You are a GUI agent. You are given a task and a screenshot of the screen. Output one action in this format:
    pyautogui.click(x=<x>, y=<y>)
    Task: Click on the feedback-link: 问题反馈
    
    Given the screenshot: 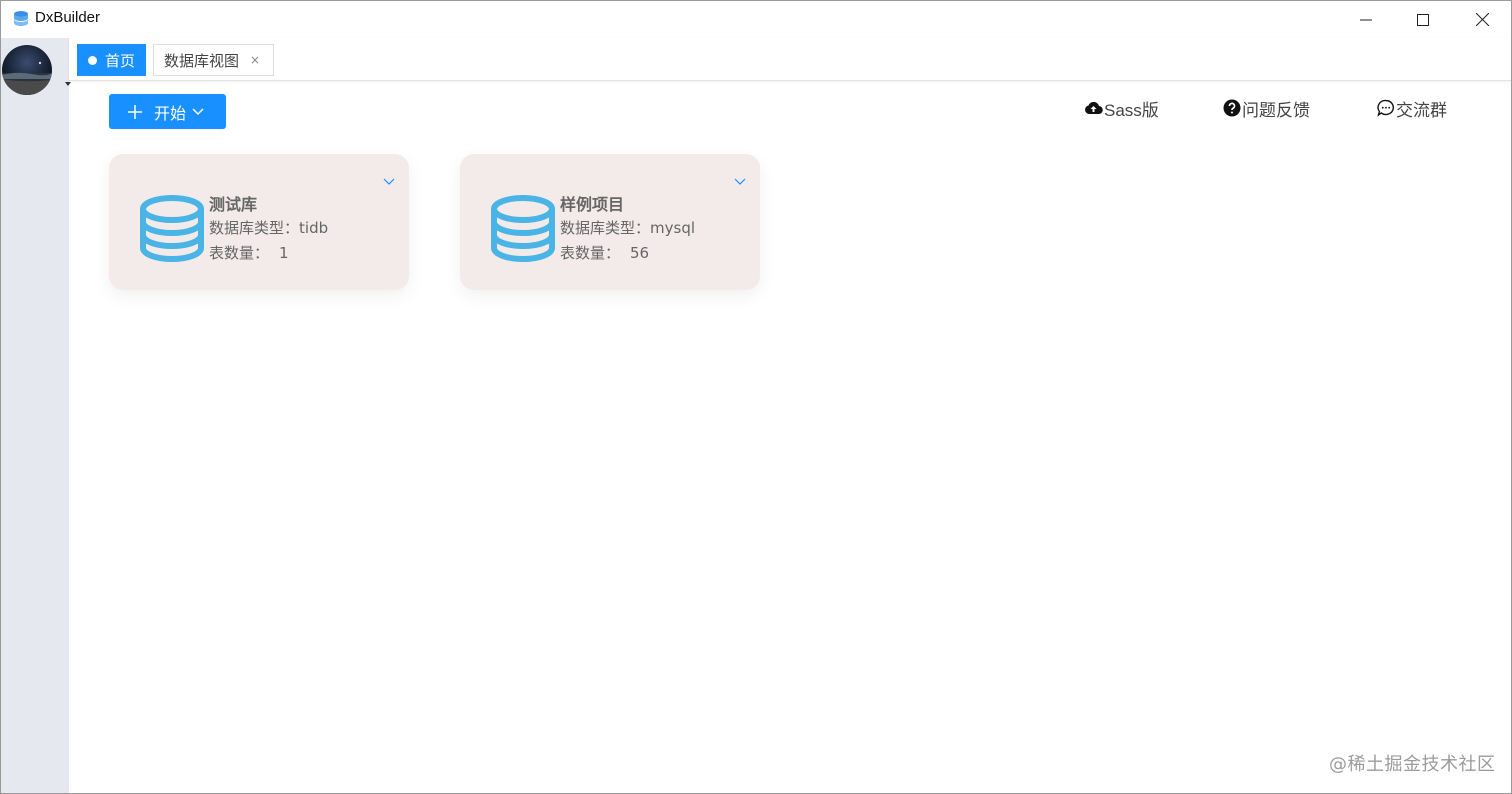 What is the action you would take?
    pyautogui.click(x=1266, y=108)
    